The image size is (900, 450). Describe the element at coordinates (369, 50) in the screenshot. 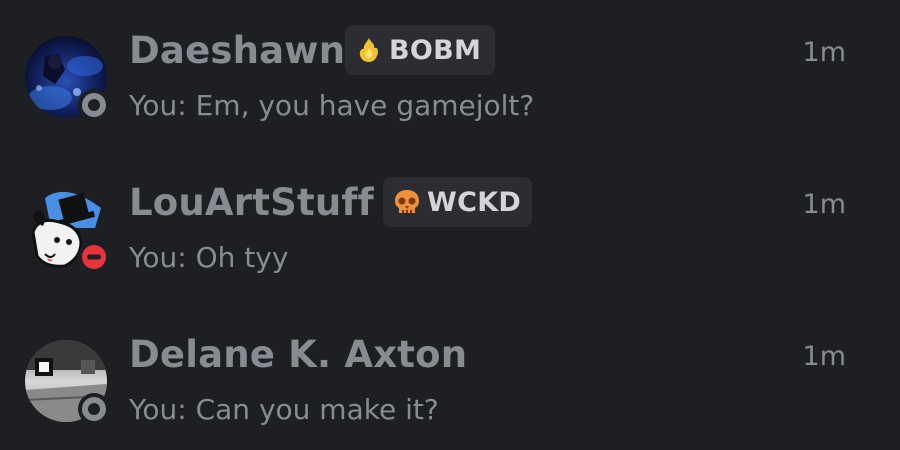

I see `flame-icon` at that location.